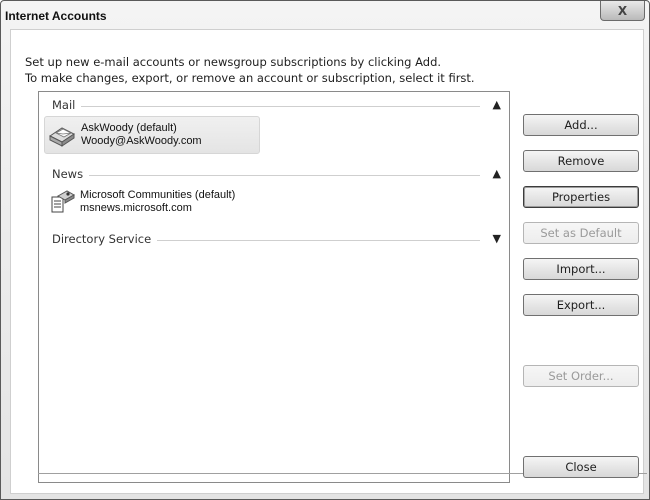  I want to click on account-text: AskWoody (default) Woody@AskWoody.com, so click(141, 135).